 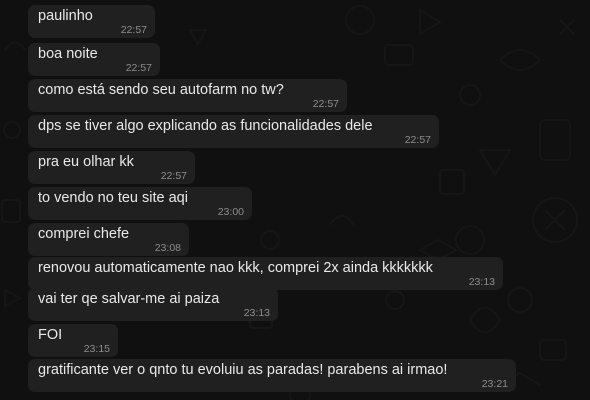 I want to click on message-bubble: pra eu olhar kk 22:57, so click(x=111, y=167).